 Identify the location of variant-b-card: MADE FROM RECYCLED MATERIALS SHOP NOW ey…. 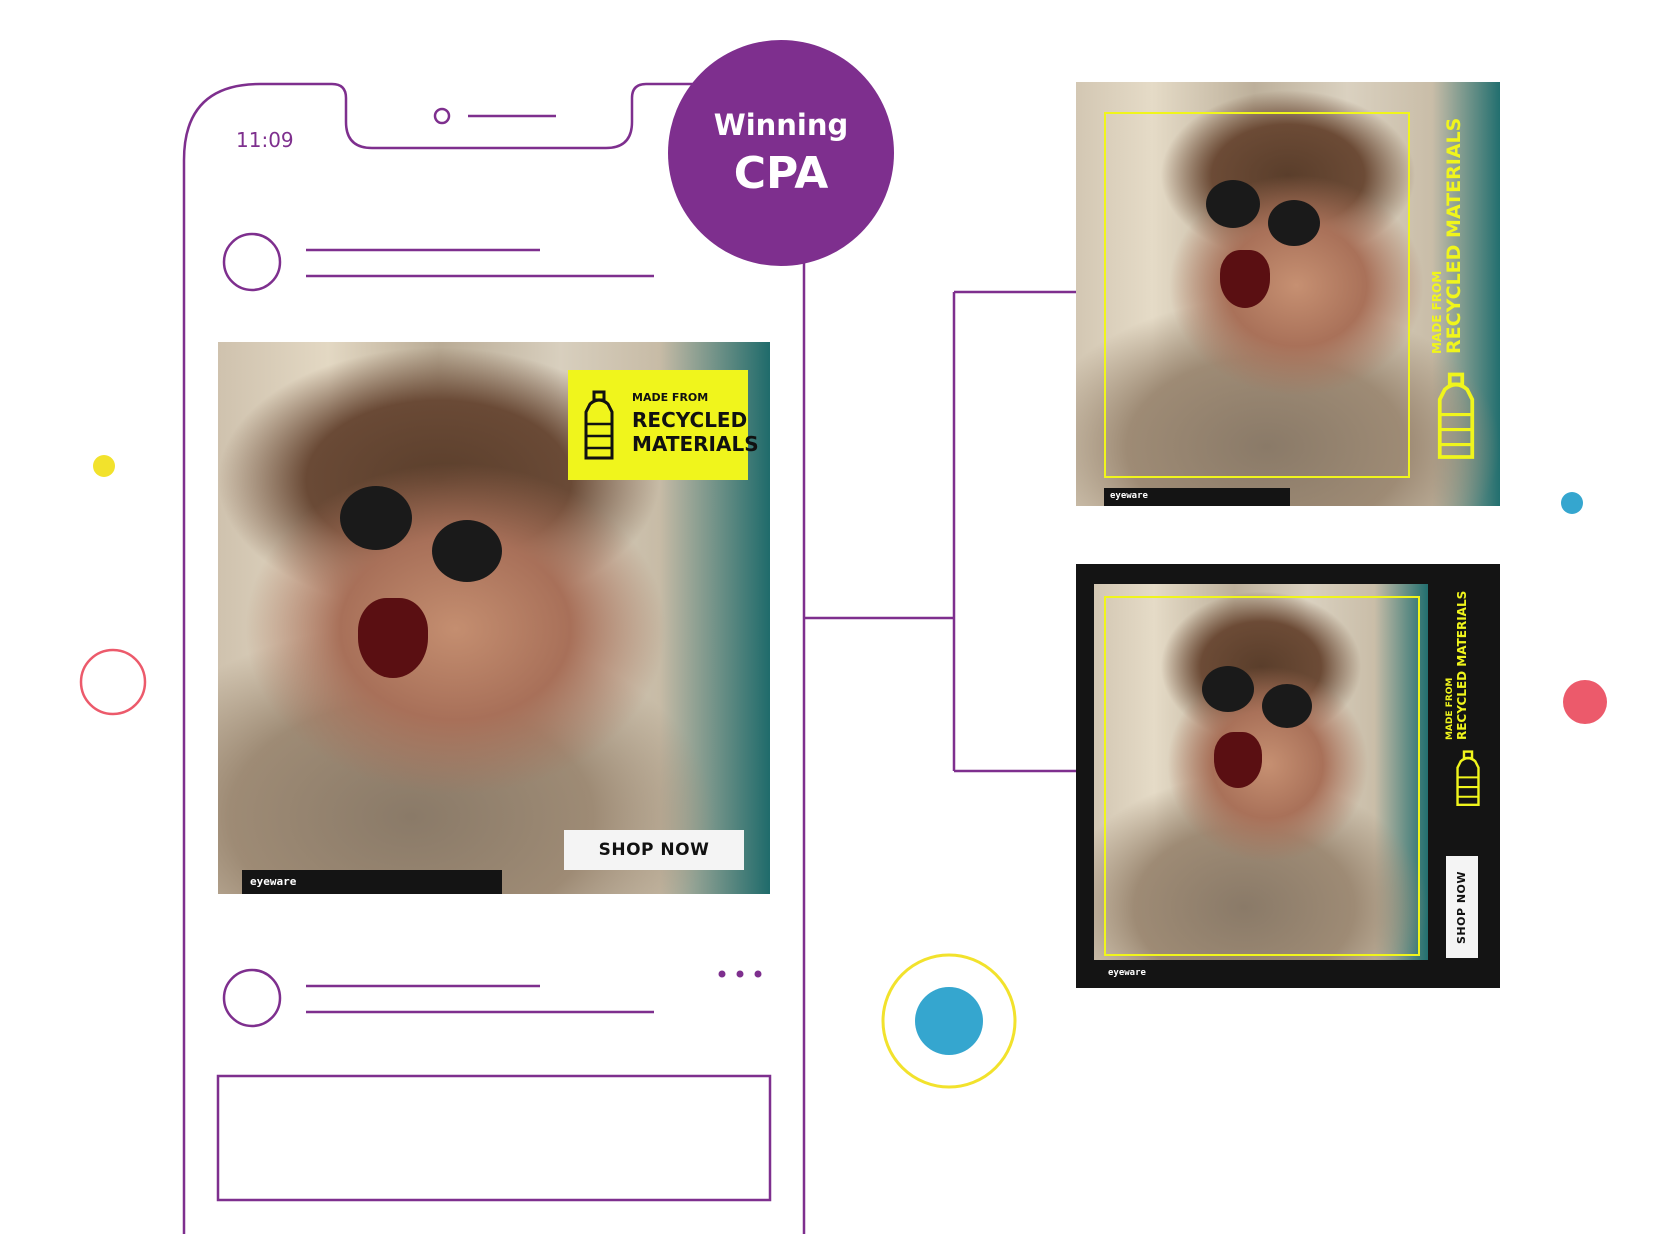
(1288, 776).